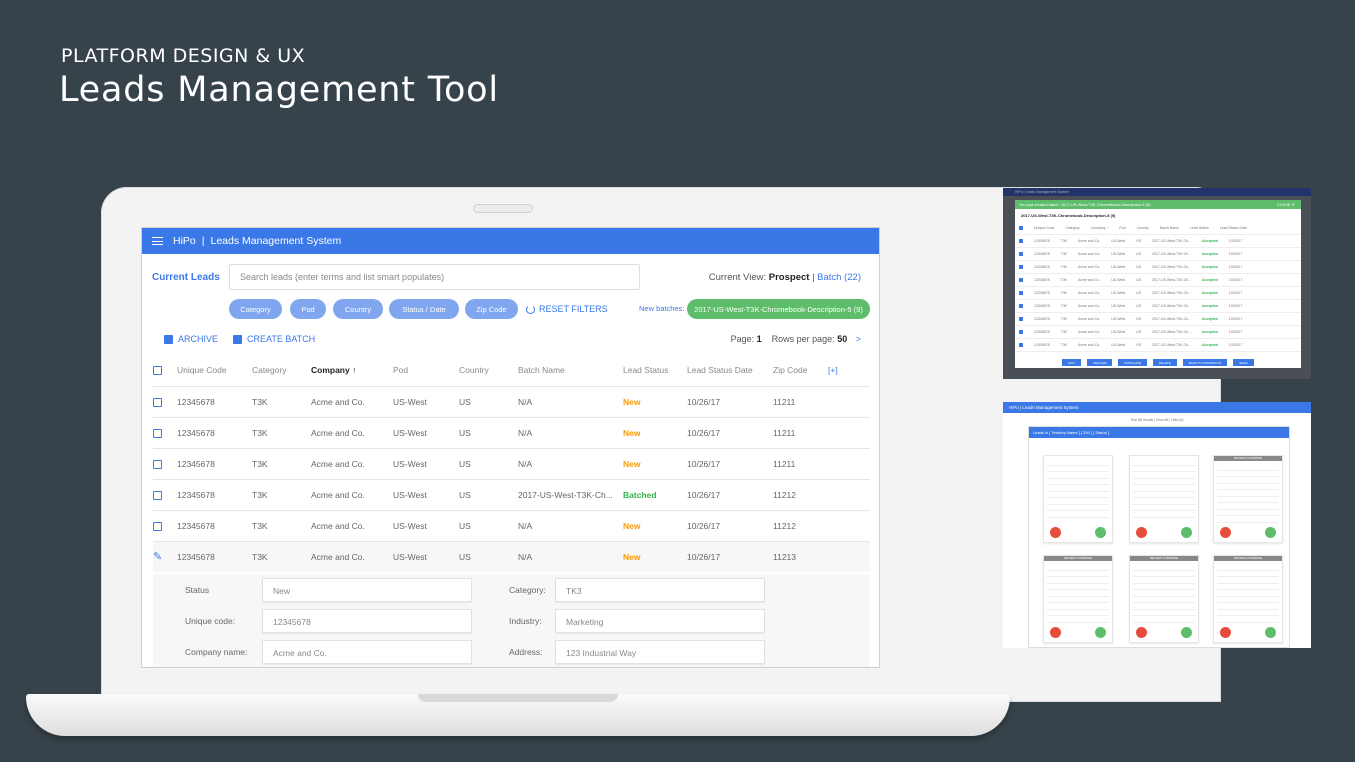  What do you see at coordinates (660, 590) in the screenshot?
I see `category-field: TK3` at bounding box center [660, 590].